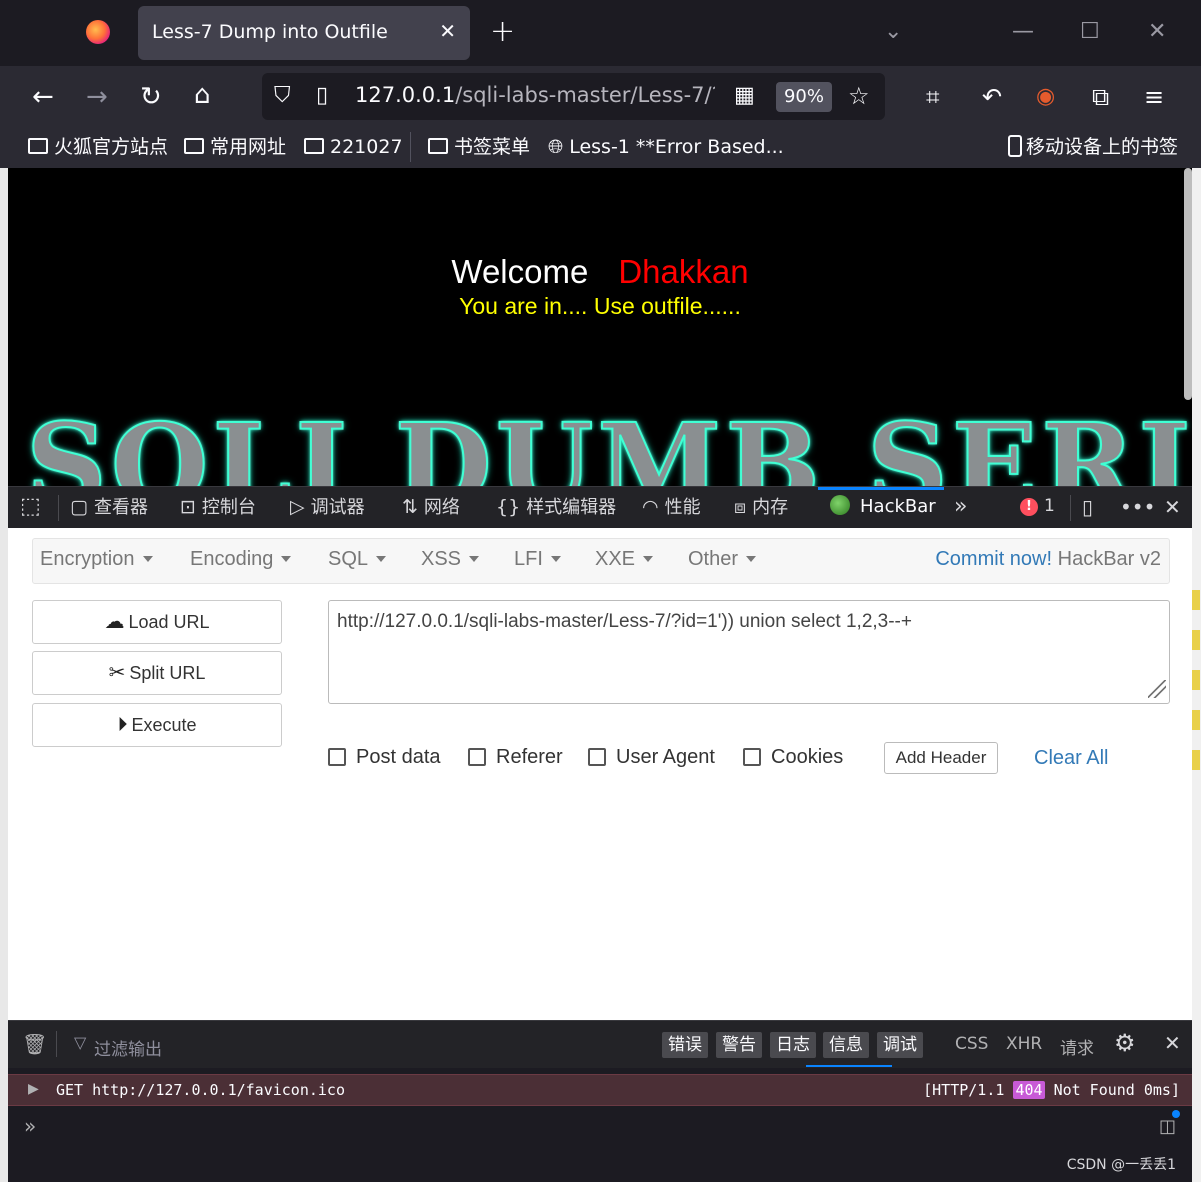 The height and width of the screenshot is (1182, 1201). I want to click on tab-debugger: ▷ 调试器, so click(327, 507).